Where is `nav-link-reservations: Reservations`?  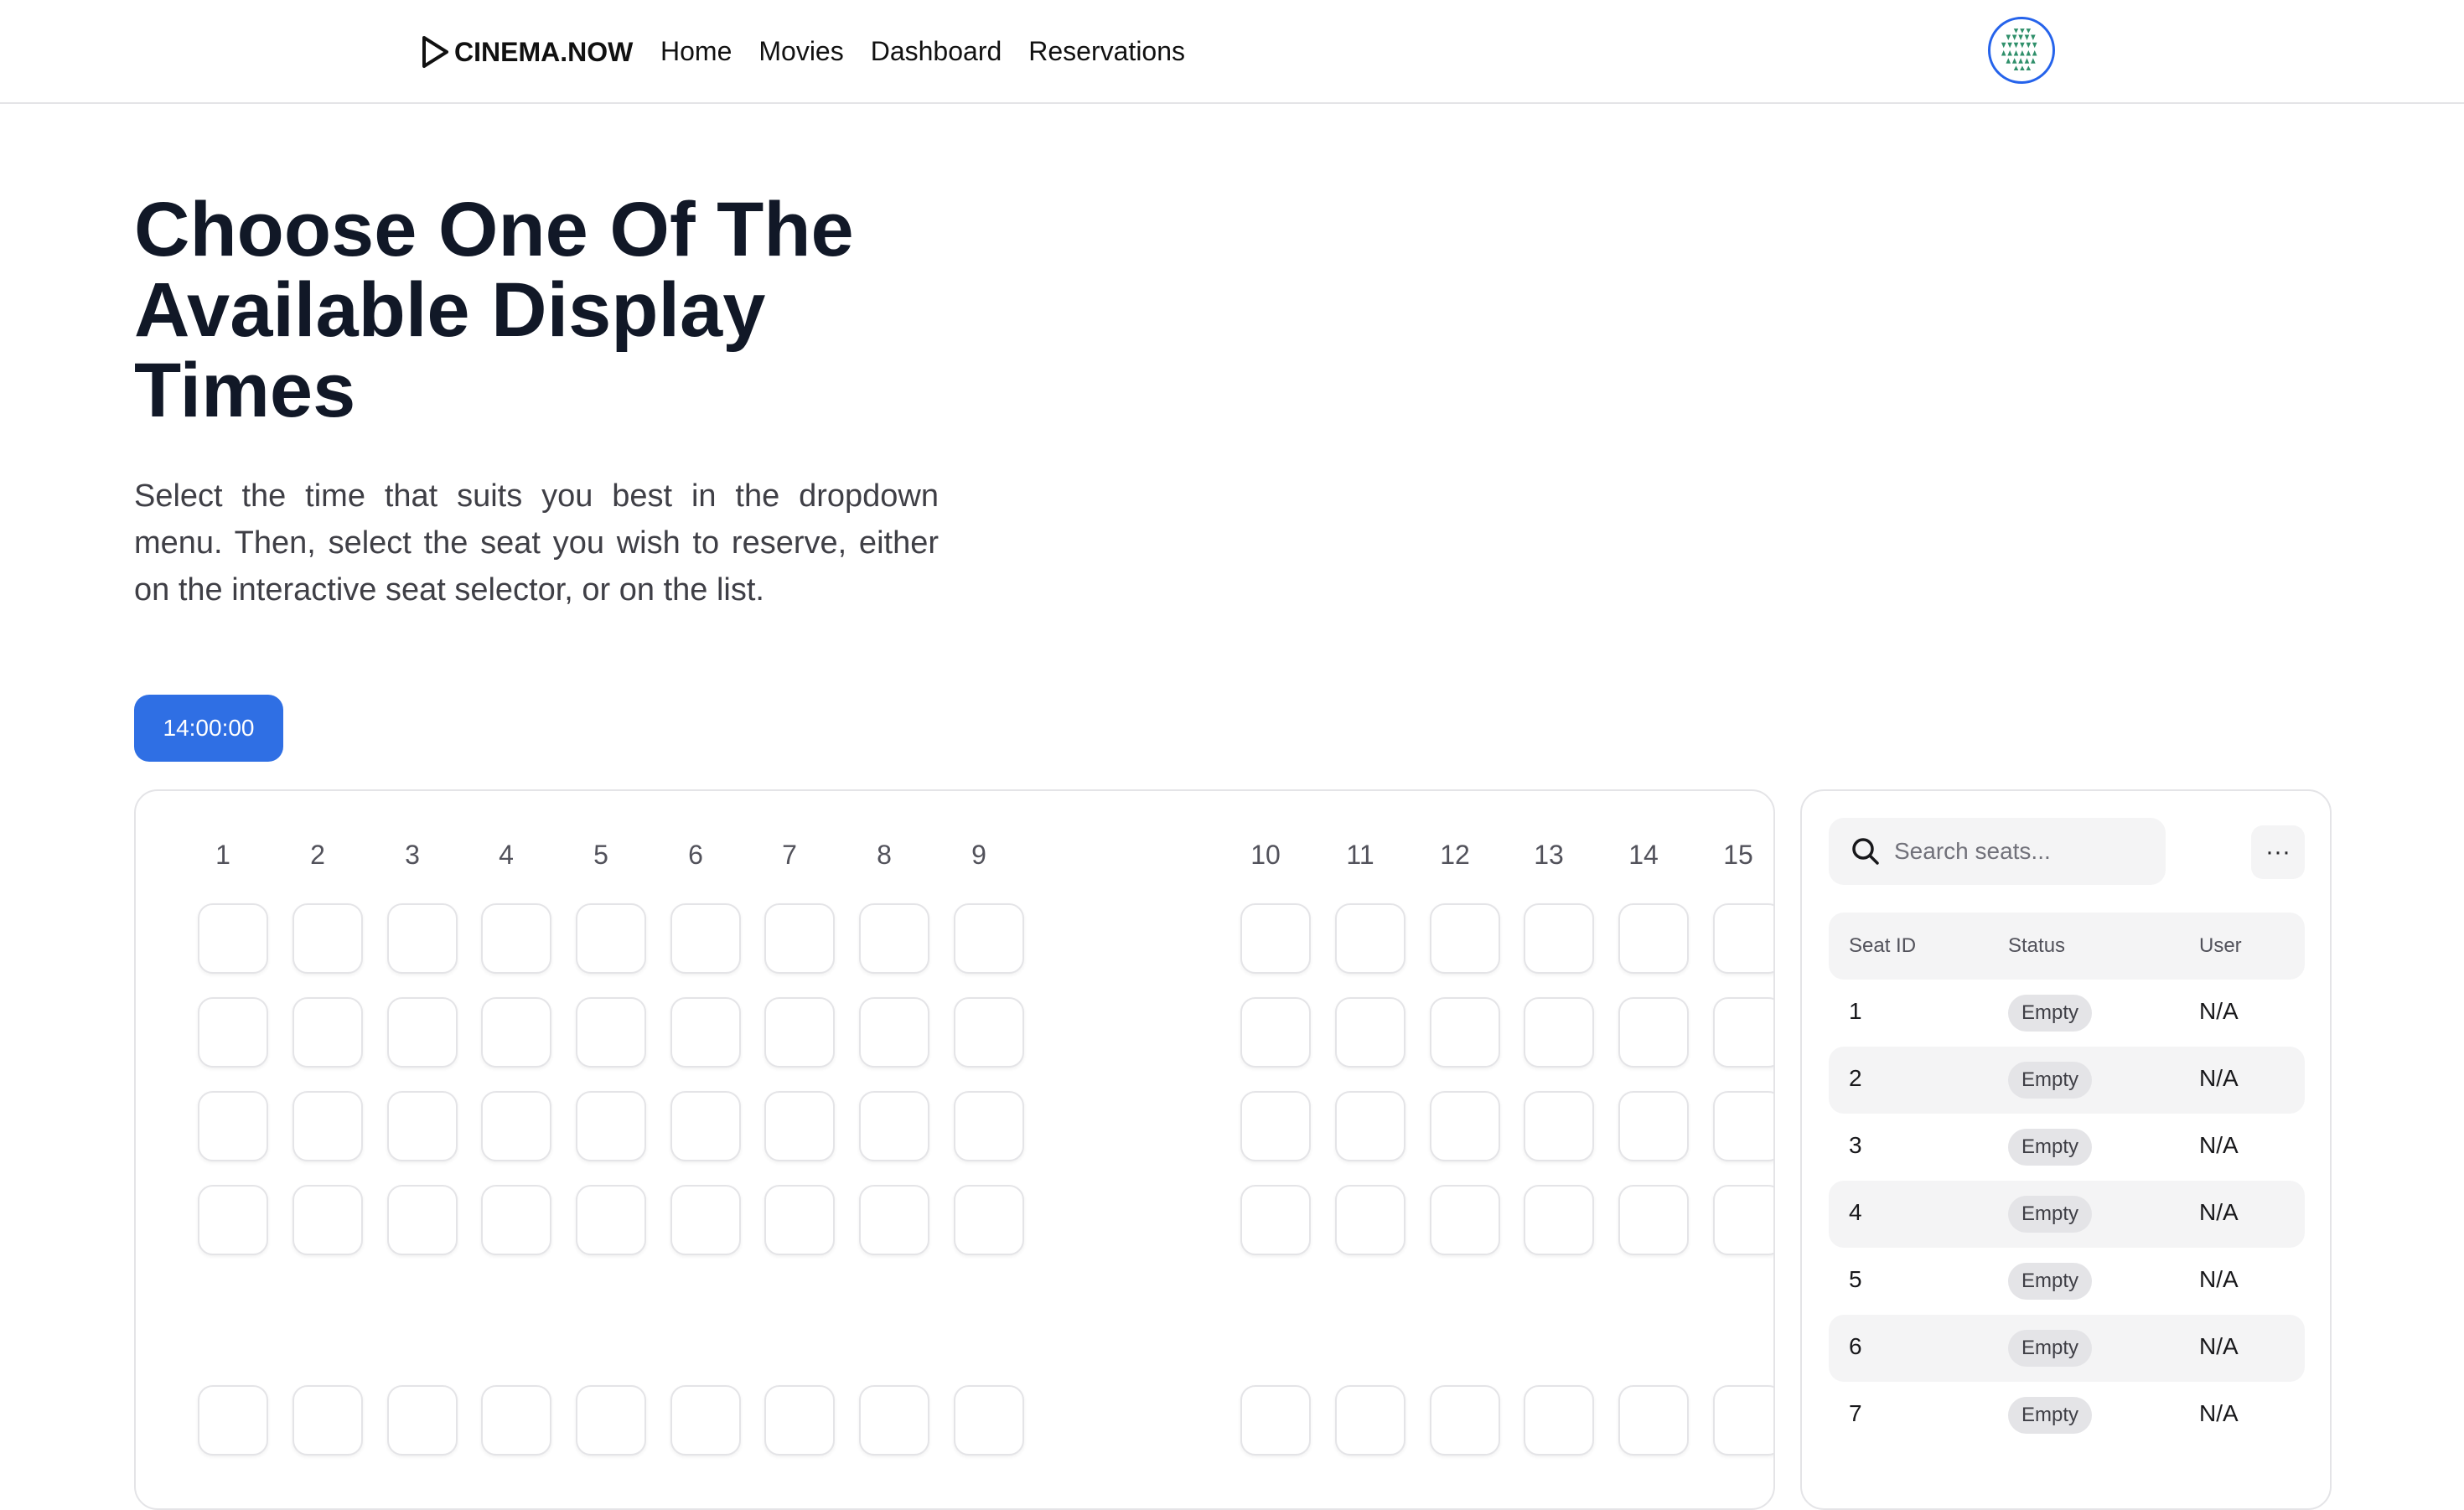 nav-link-reservations: Reservations is located at coordinates (1106, 51).